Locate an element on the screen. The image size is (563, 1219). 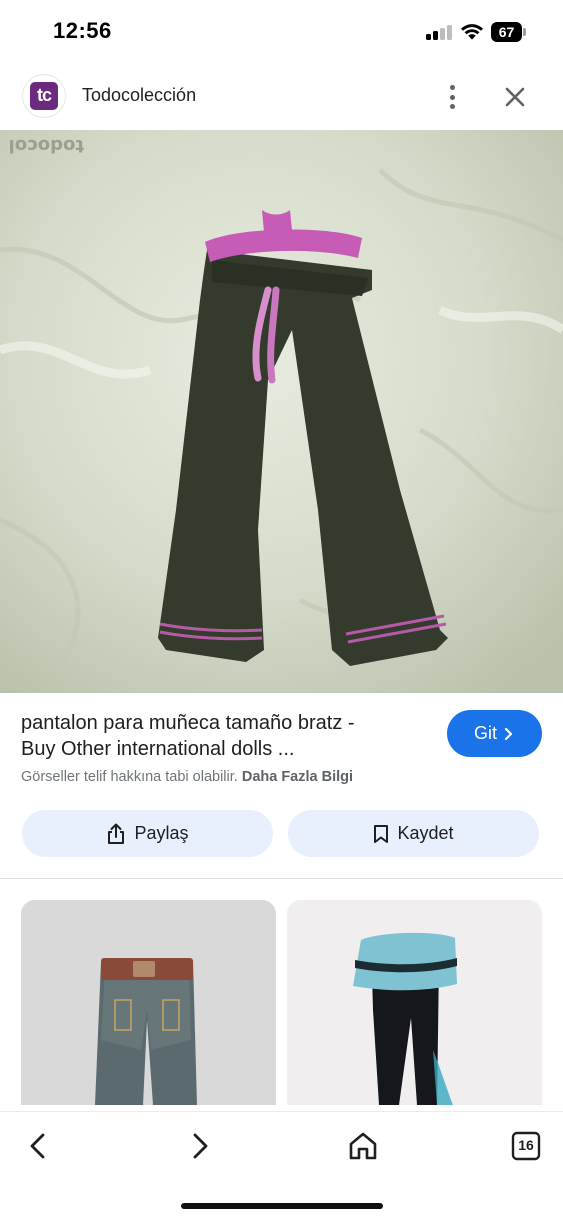
save-button-label: Kaydet is located at coordinates (425, 833).